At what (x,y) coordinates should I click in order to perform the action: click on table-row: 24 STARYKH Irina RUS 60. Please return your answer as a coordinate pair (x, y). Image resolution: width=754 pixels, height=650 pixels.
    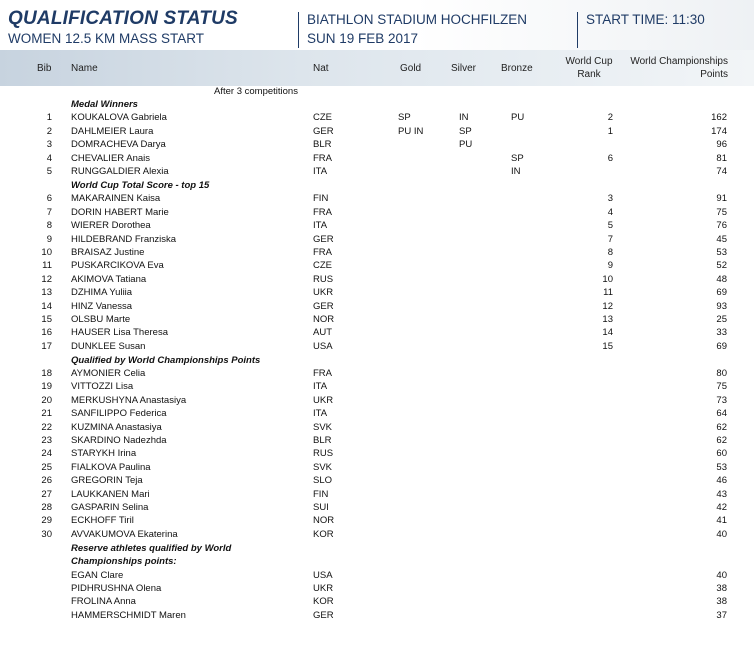
    Looking at the image, I should click on (377, 454).